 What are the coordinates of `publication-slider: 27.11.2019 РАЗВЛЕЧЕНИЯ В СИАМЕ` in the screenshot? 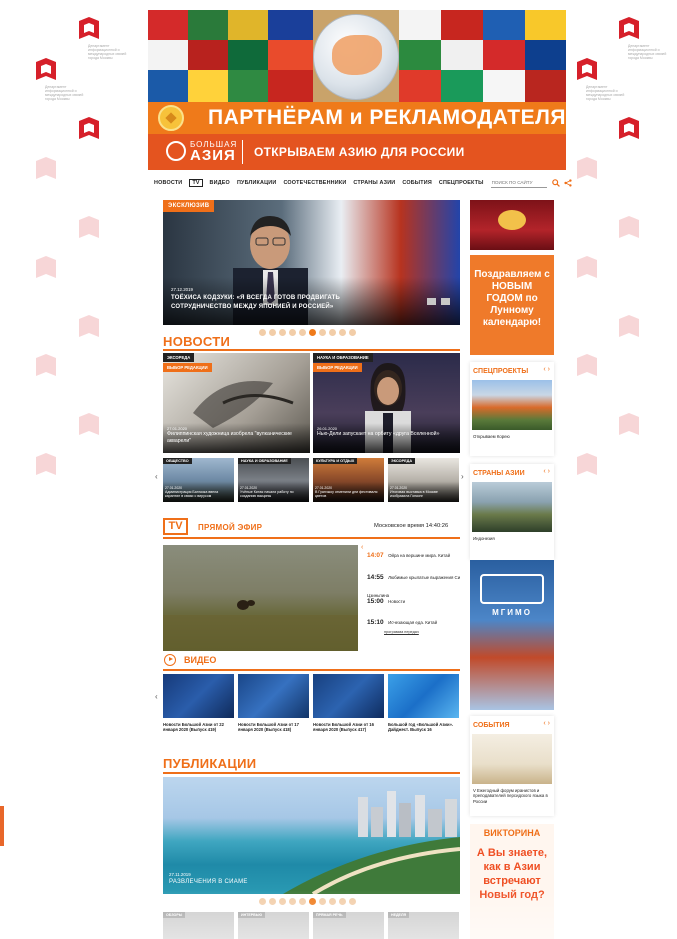 It's located at (311, 835).